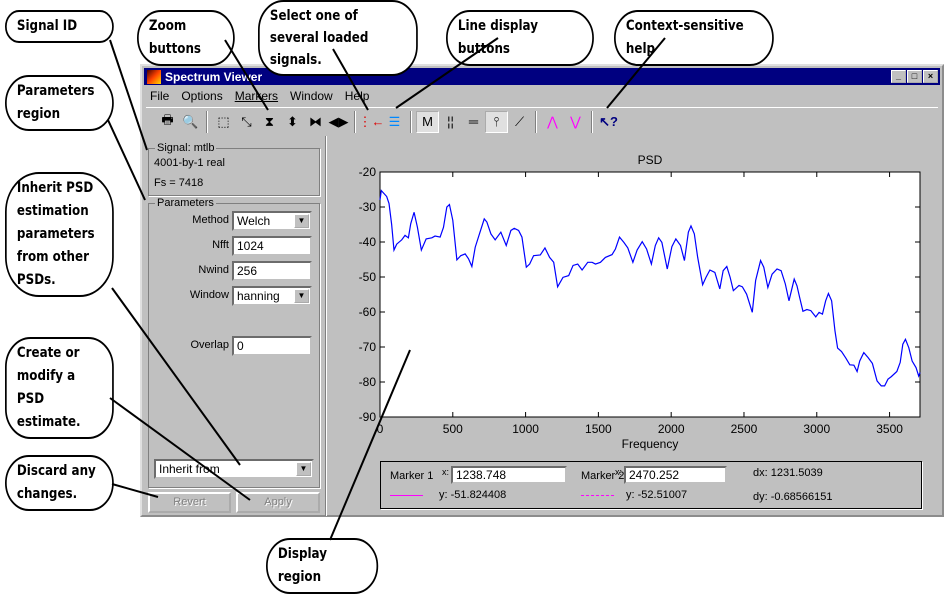  I want to click on nfft-input: 1024, so click(272, 246).